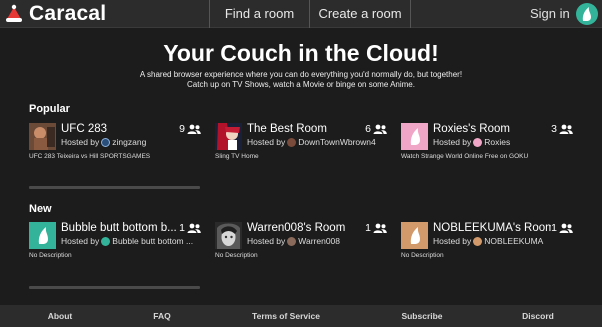  I want to click on logo: Caracal, so click(55, 14).